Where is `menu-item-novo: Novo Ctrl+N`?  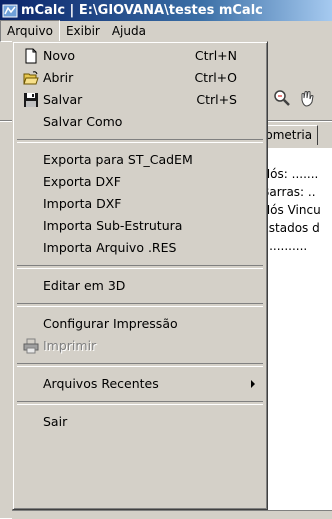
menu-item-novo: Novo Ctrl+N is located at coordinates (140, 56).